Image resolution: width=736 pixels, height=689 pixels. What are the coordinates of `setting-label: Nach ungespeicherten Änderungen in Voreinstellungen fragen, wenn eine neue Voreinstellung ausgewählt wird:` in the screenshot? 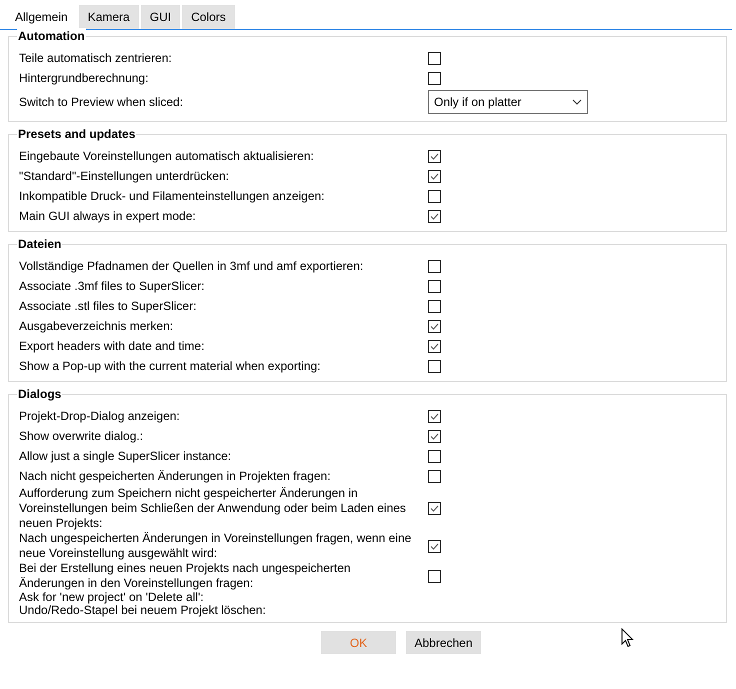 It's located at (215, 546).